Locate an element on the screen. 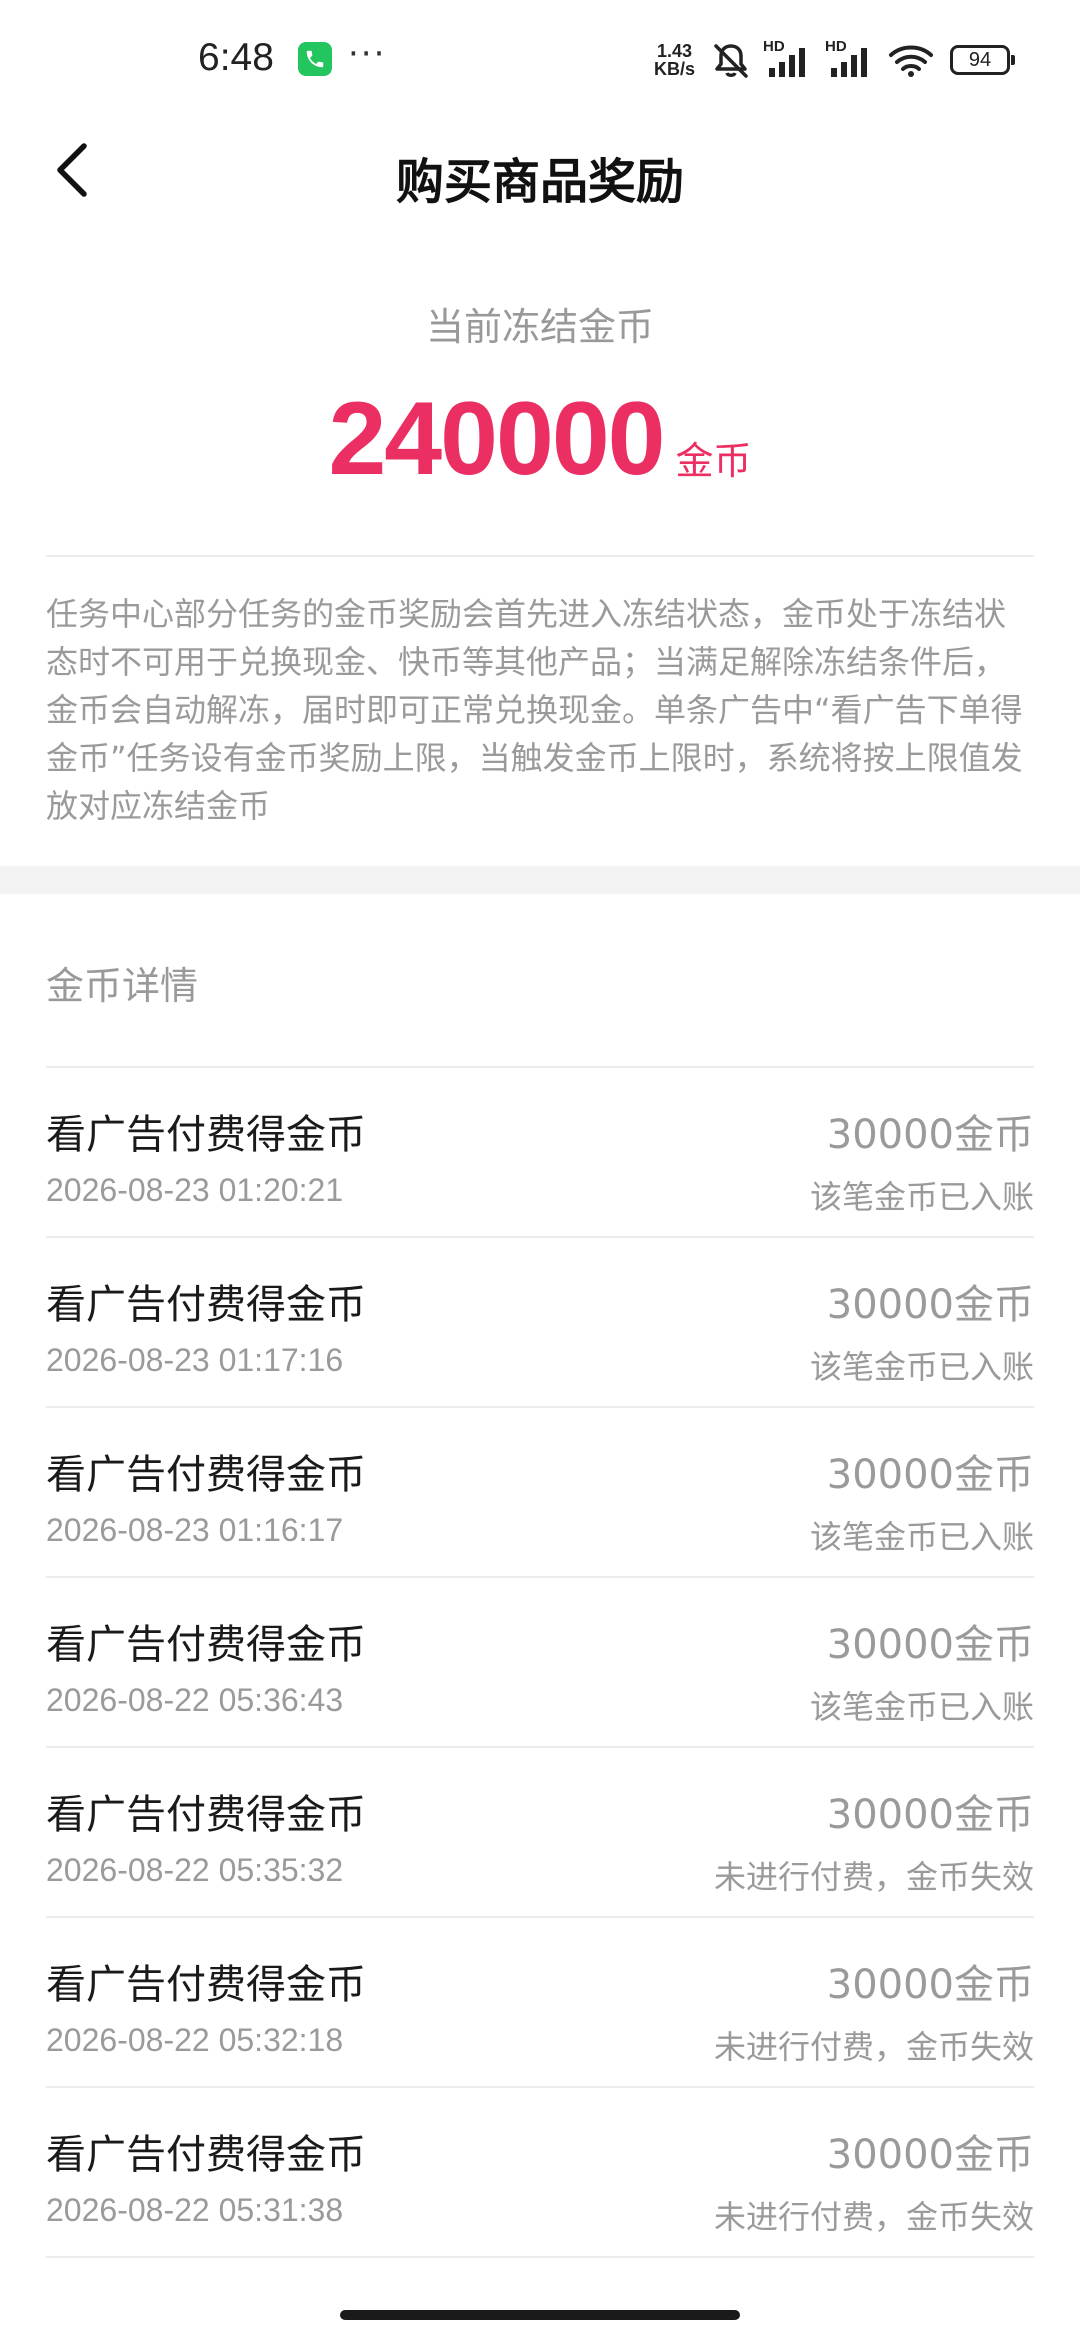 This screenshot has height=2340, width=1080. list-item-time: 2026-08-22 05:35:32 is located at coordinates (195, 1870).